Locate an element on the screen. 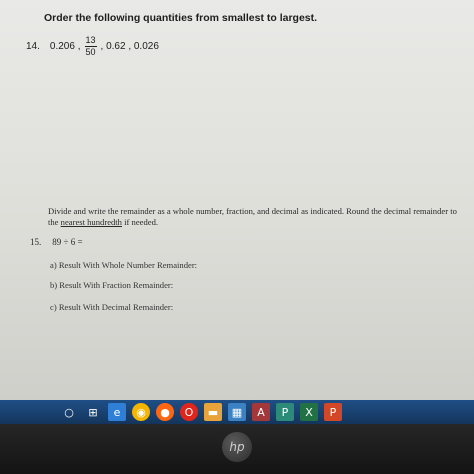 The width and height of the screenshot is (474, 474). excel-icon: X is located at coordinates (309, 412).